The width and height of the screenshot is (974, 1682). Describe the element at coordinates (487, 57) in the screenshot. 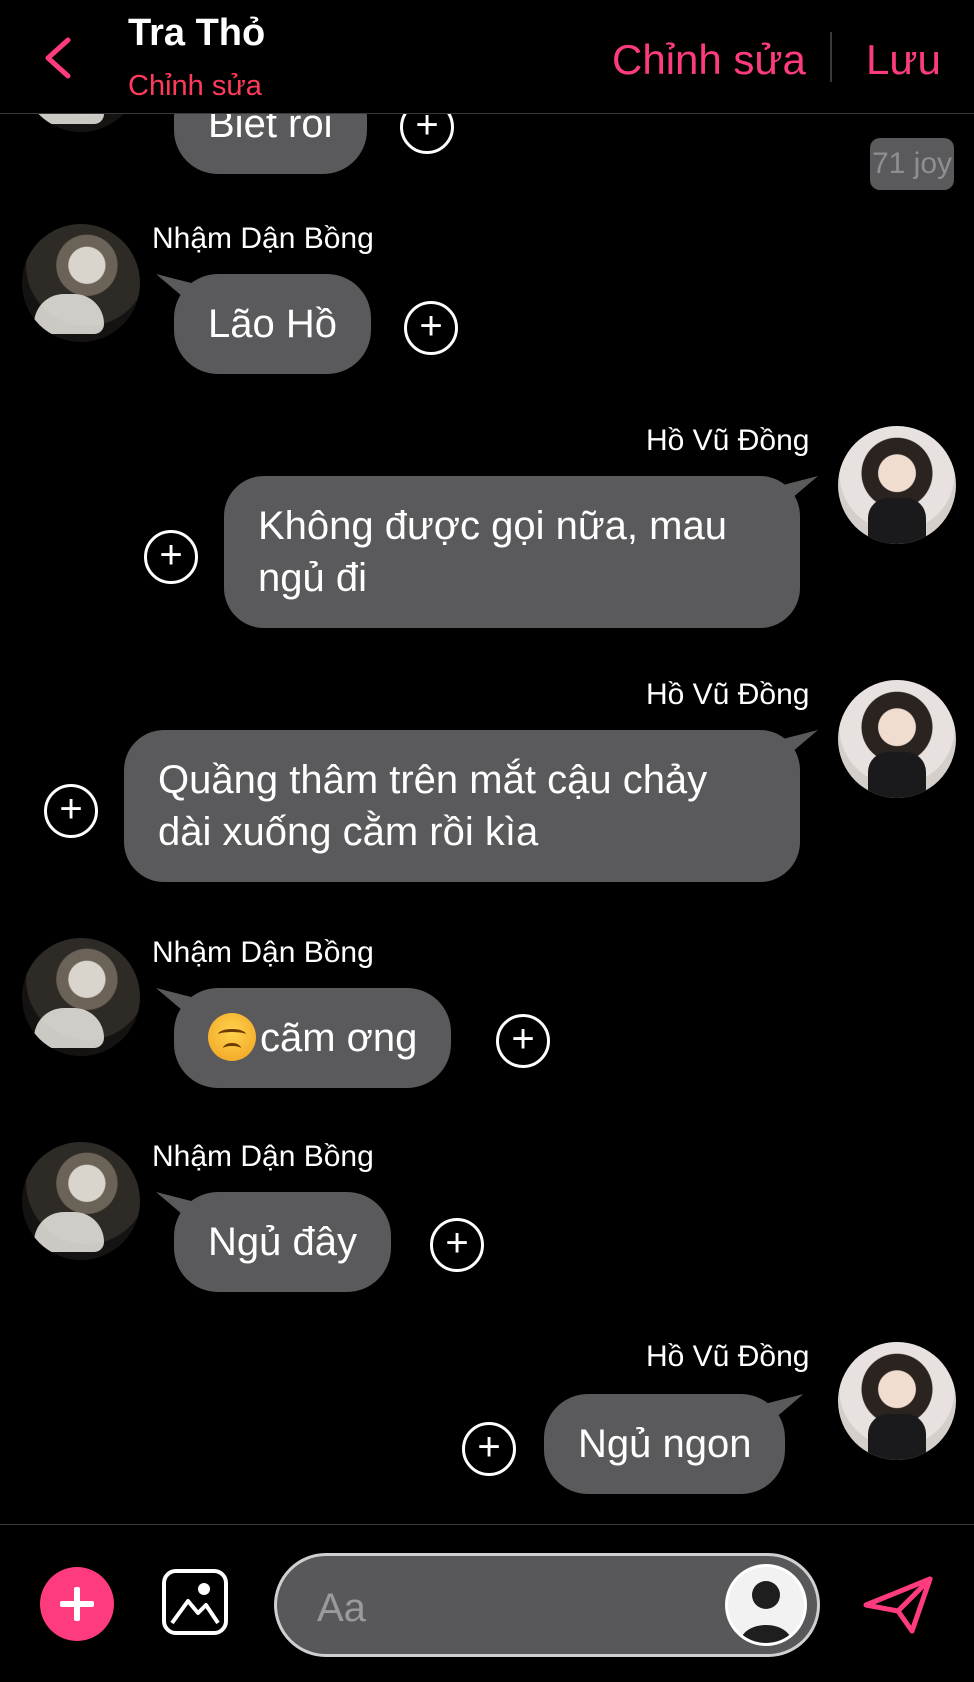

I see `chat-header: Tra Thỏ Chỉnh sửa Chỉnh sửa Lưu` at that location.